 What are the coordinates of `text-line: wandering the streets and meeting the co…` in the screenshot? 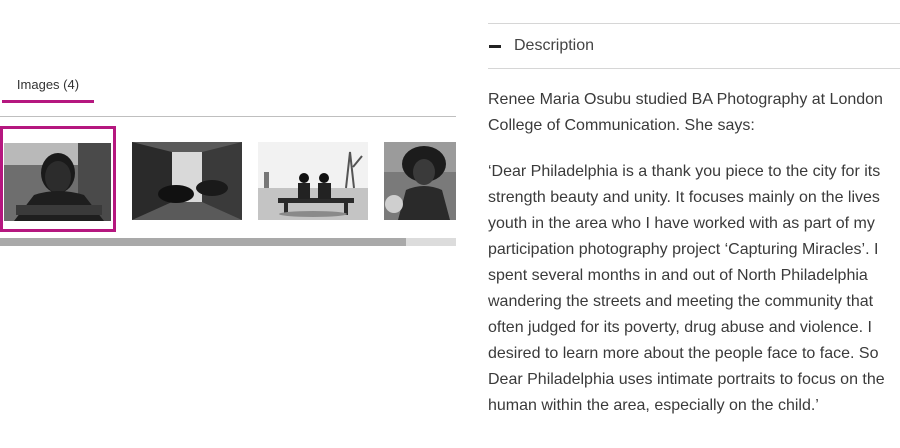 It's located at (681, 301).